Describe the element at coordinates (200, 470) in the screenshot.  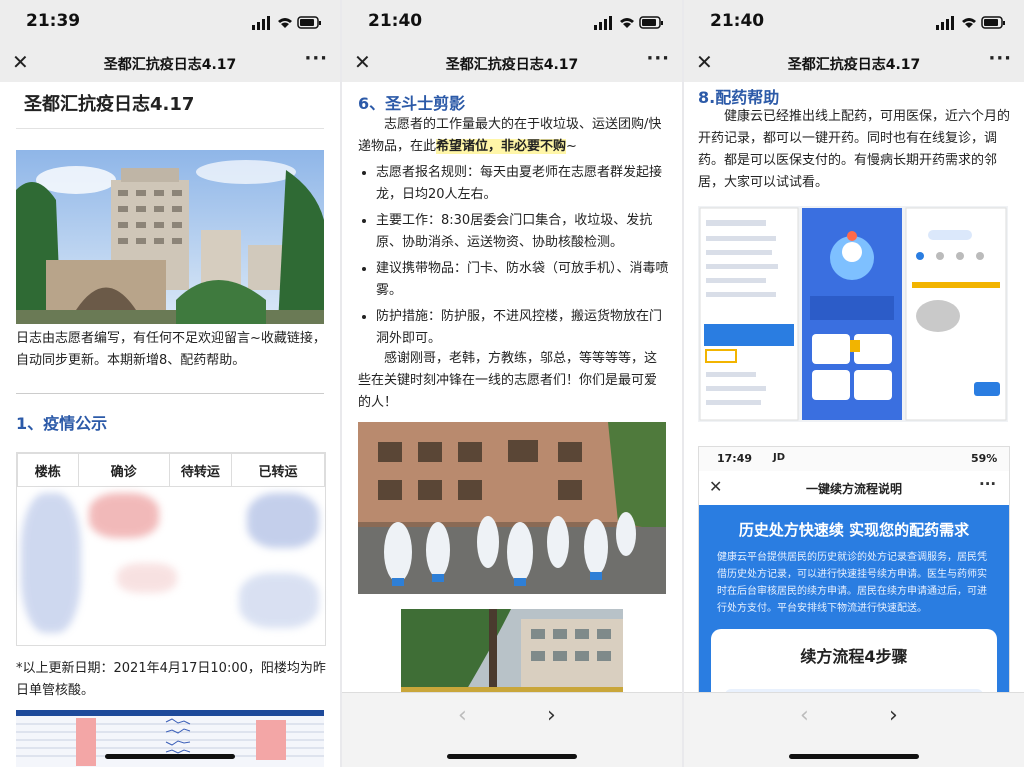
I see `column-header: 待转运` at that location.